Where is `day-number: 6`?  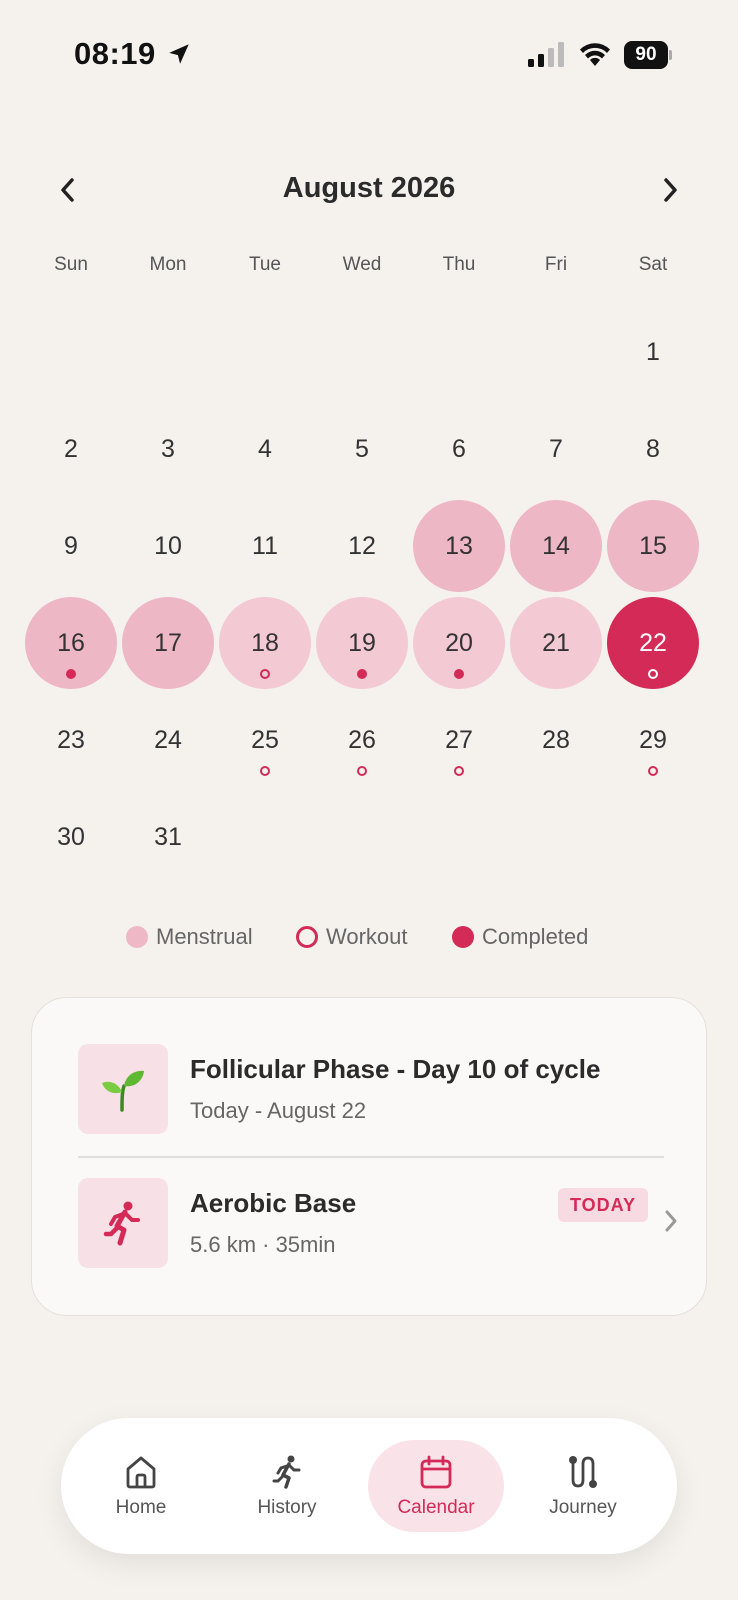
day-number: 6 is located at coordinates (459, 448).